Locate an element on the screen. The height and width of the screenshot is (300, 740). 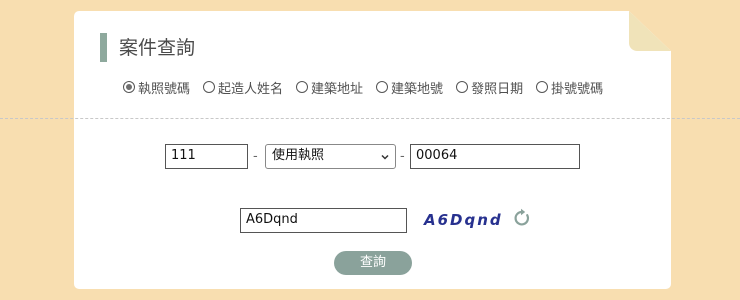
chevron-down-icon is located at coordinates (385, 157).